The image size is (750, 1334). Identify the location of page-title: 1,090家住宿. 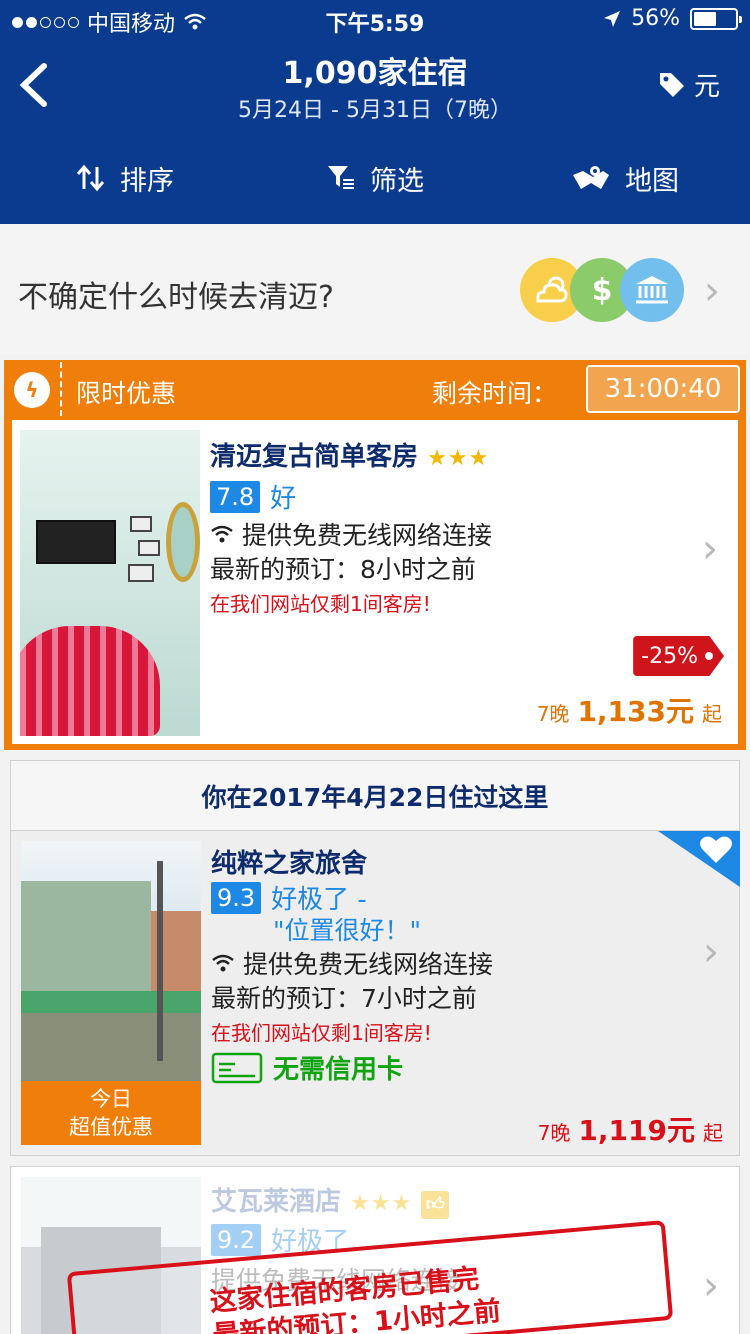
(375, 73).